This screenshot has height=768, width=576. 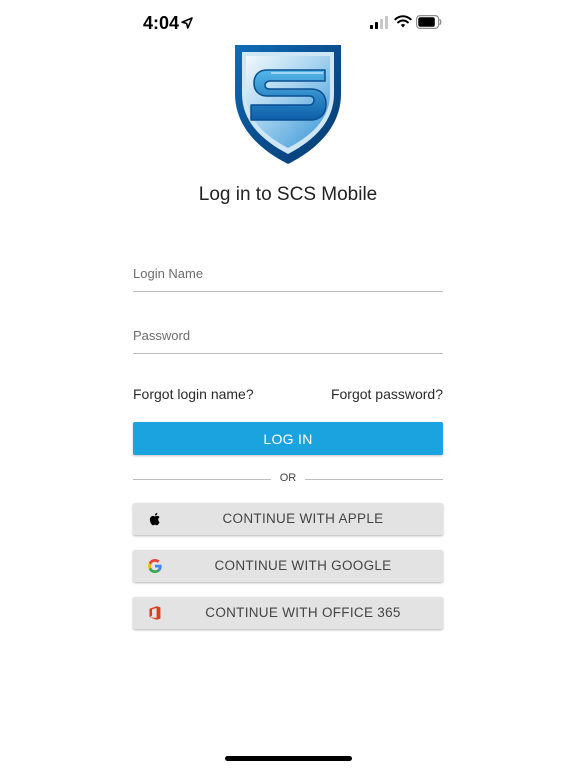 What do you see at coordinates (193, 394) in the screenshot?
I see `forgot-login-name-link: Forgot login name?` at bounding box center [193, 394].